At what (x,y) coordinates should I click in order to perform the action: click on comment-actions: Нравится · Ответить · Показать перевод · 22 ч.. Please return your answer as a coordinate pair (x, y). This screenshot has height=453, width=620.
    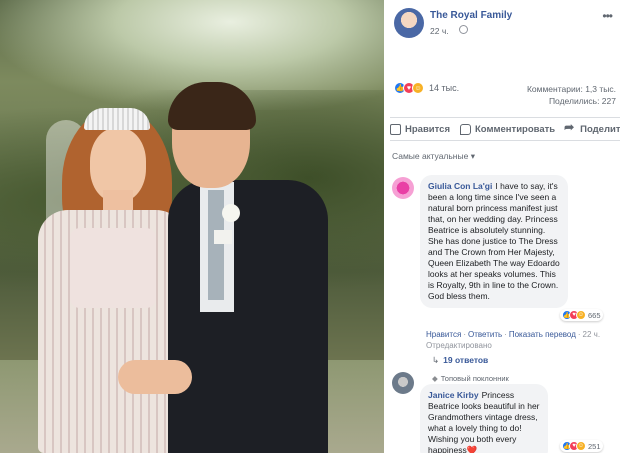
    Looking at the image, I should click on (513, 334).